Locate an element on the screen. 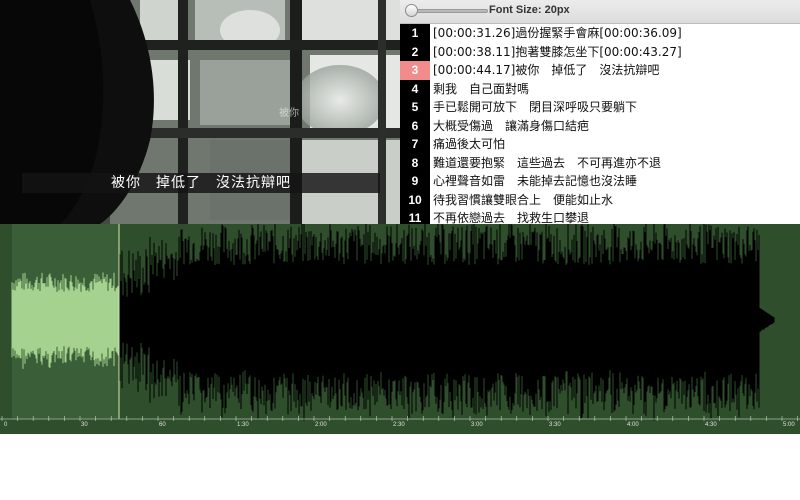  lyrics-line-row: 1 [00:00:31.26]過份握緊手會麻[00:00:36.09] is located at coordinates (600, 33).